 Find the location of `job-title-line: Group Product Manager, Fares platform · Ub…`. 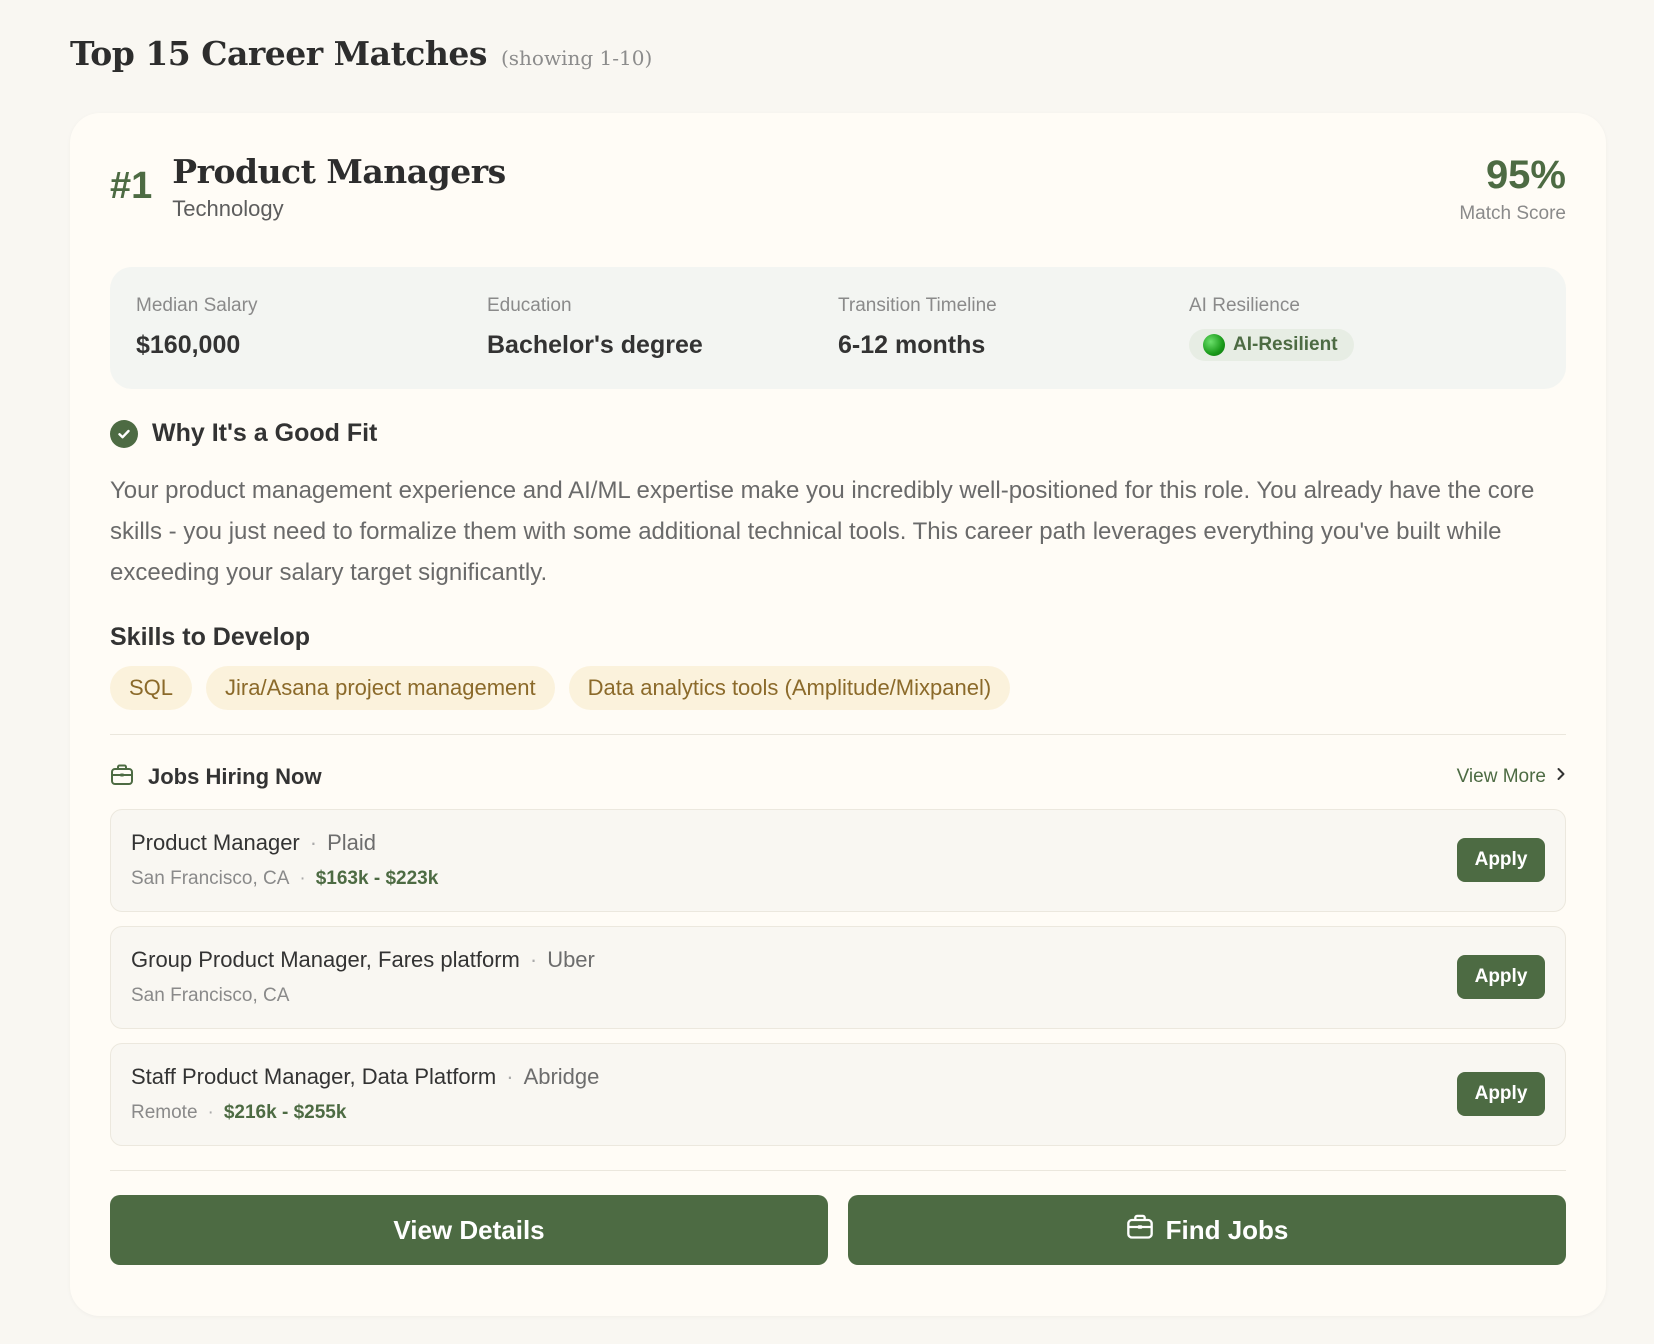

job-title-line: Group Product Manager, Fares platform · Ub… is located at coordinates (363, 959).